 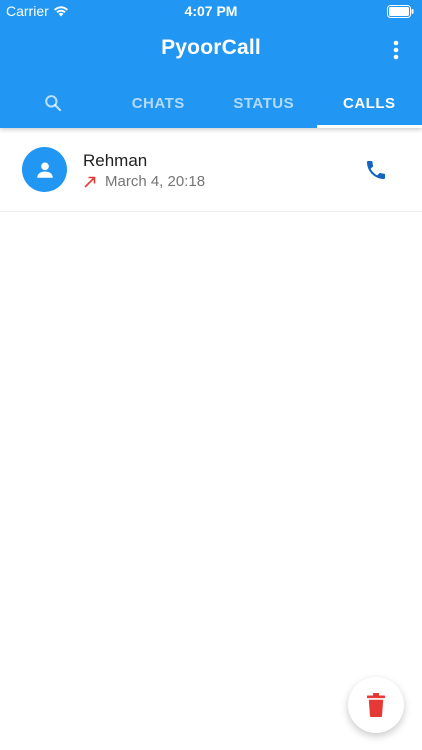 What do you see at coordinates (400, 11) in the screenshot?
I see `battery-icon` at bounding box center [400, 11].